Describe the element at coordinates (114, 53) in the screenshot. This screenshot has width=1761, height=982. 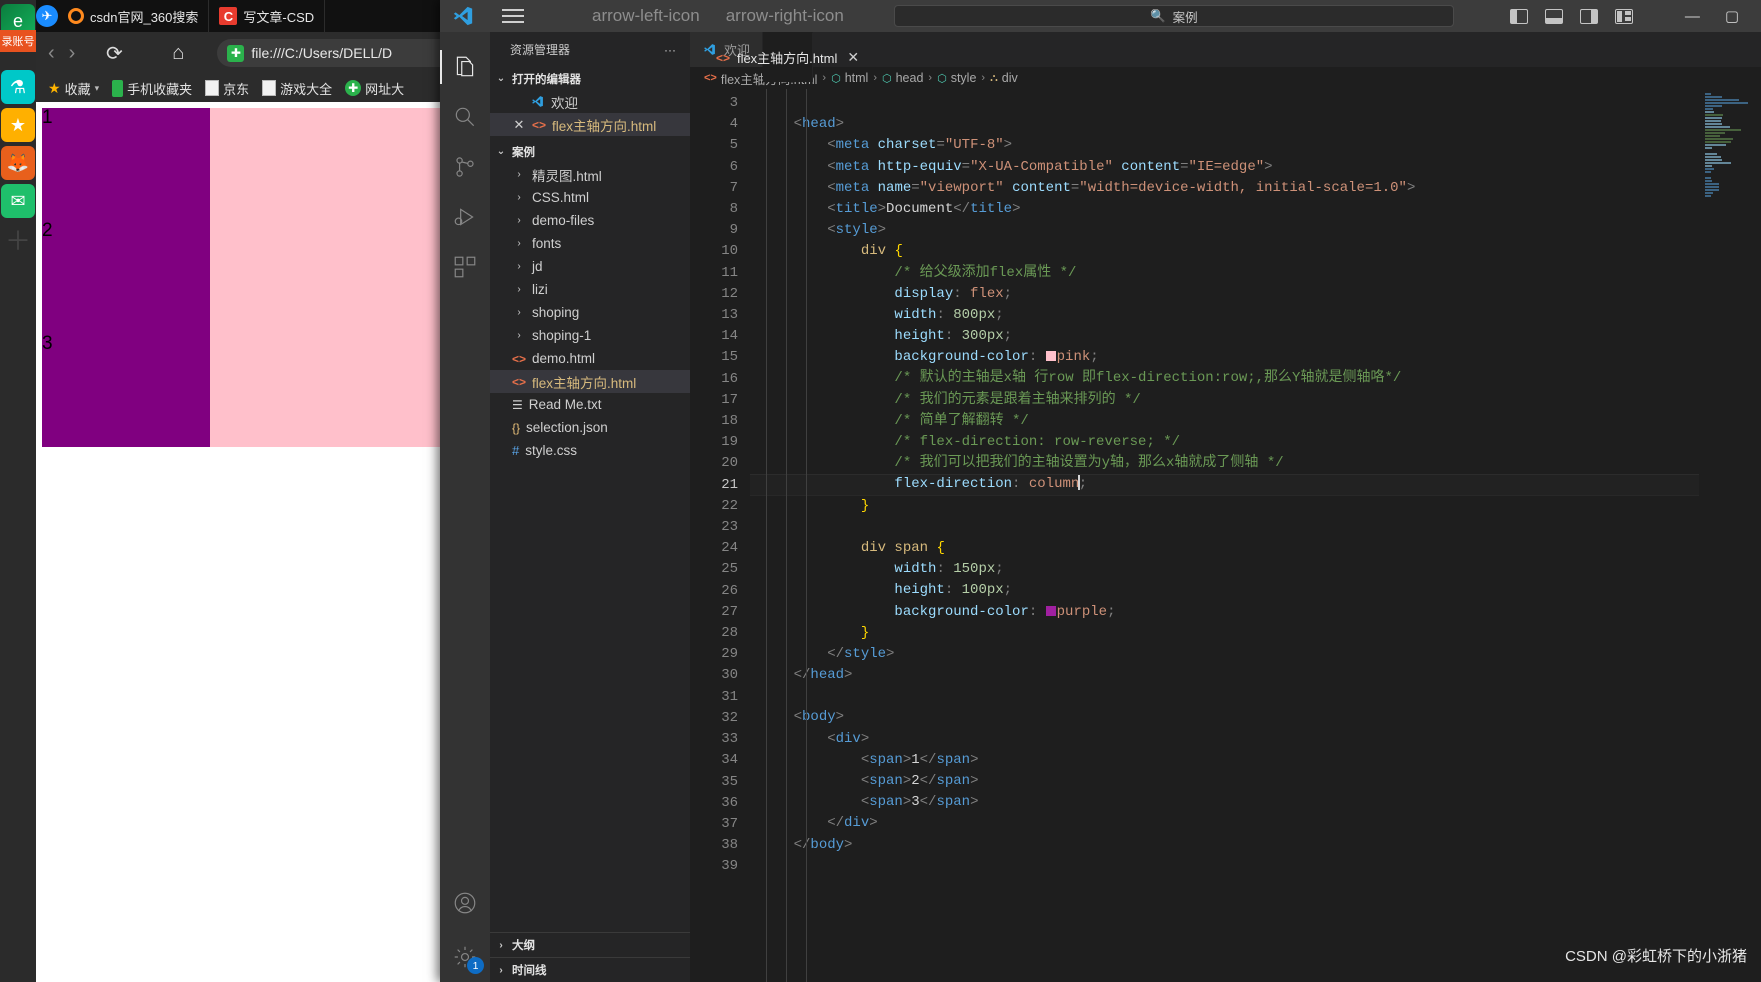
I see `reload-icon: ⟳` at that location.